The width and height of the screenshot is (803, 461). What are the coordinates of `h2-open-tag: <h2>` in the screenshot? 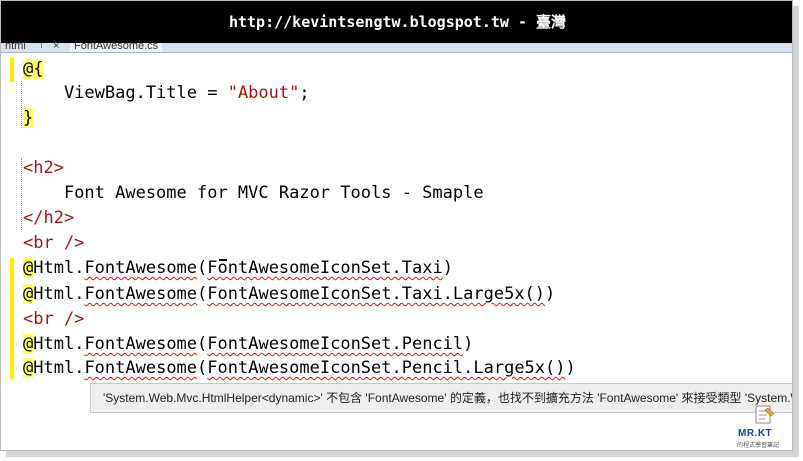 It's located at (43, 168).